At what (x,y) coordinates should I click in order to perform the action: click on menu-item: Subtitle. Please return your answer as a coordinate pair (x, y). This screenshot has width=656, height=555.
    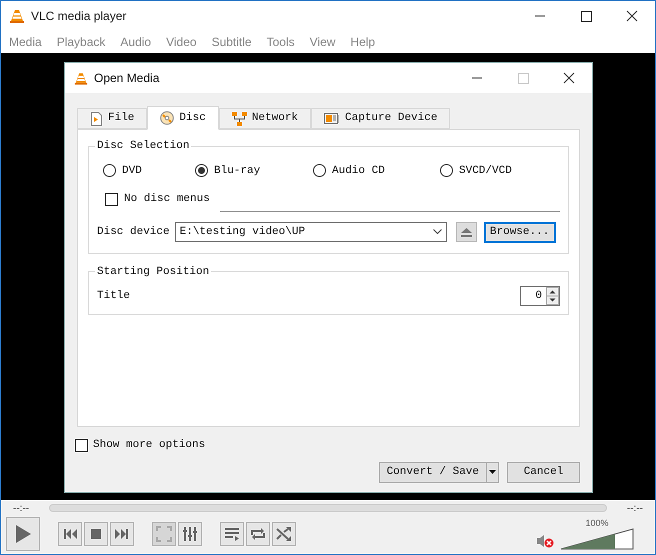
    Looking at the image, I should click on (232, 42).